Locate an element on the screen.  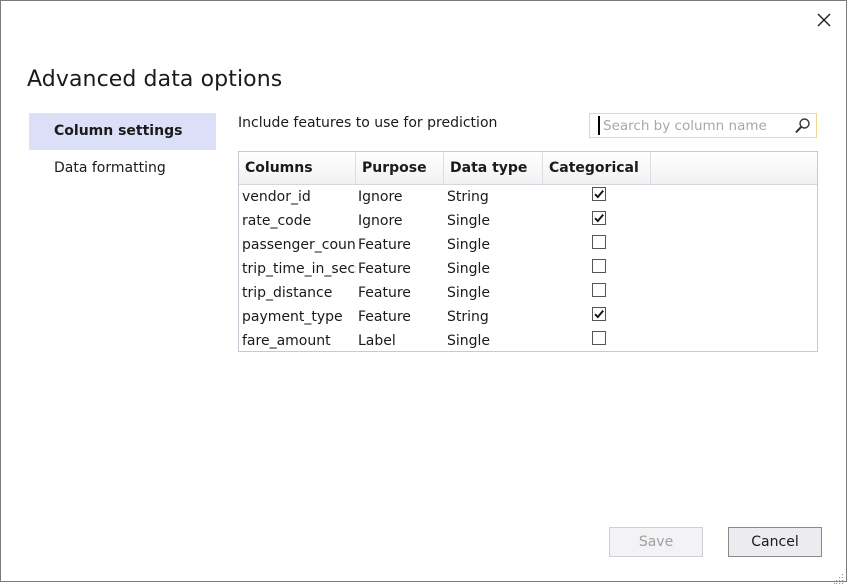
resize-grip-icon is located at coordinates (839, 576).